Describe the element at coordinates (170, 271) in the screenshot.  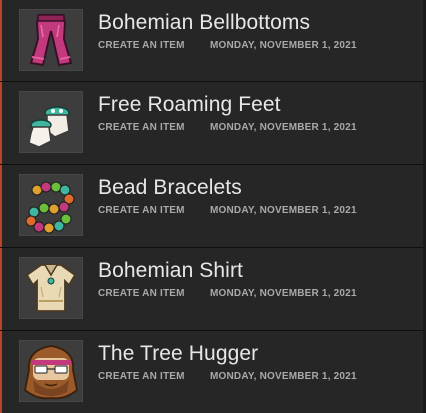
I see `item-title: Bohemian Shirt` at that location.